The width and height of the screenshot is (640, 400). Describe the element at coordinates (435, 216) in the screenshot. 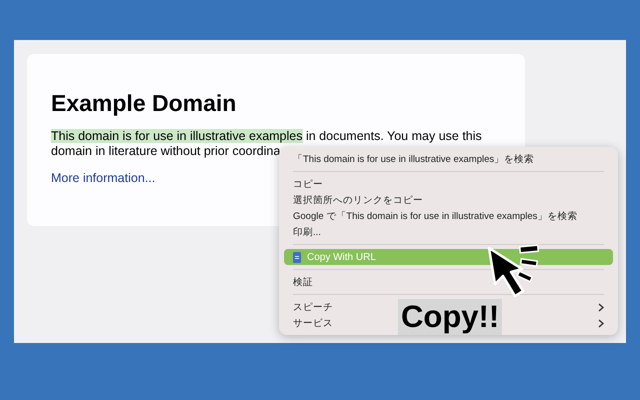

I see `menu-item: Google で「This domain is for use in illustrative examples」を検索` at that location.